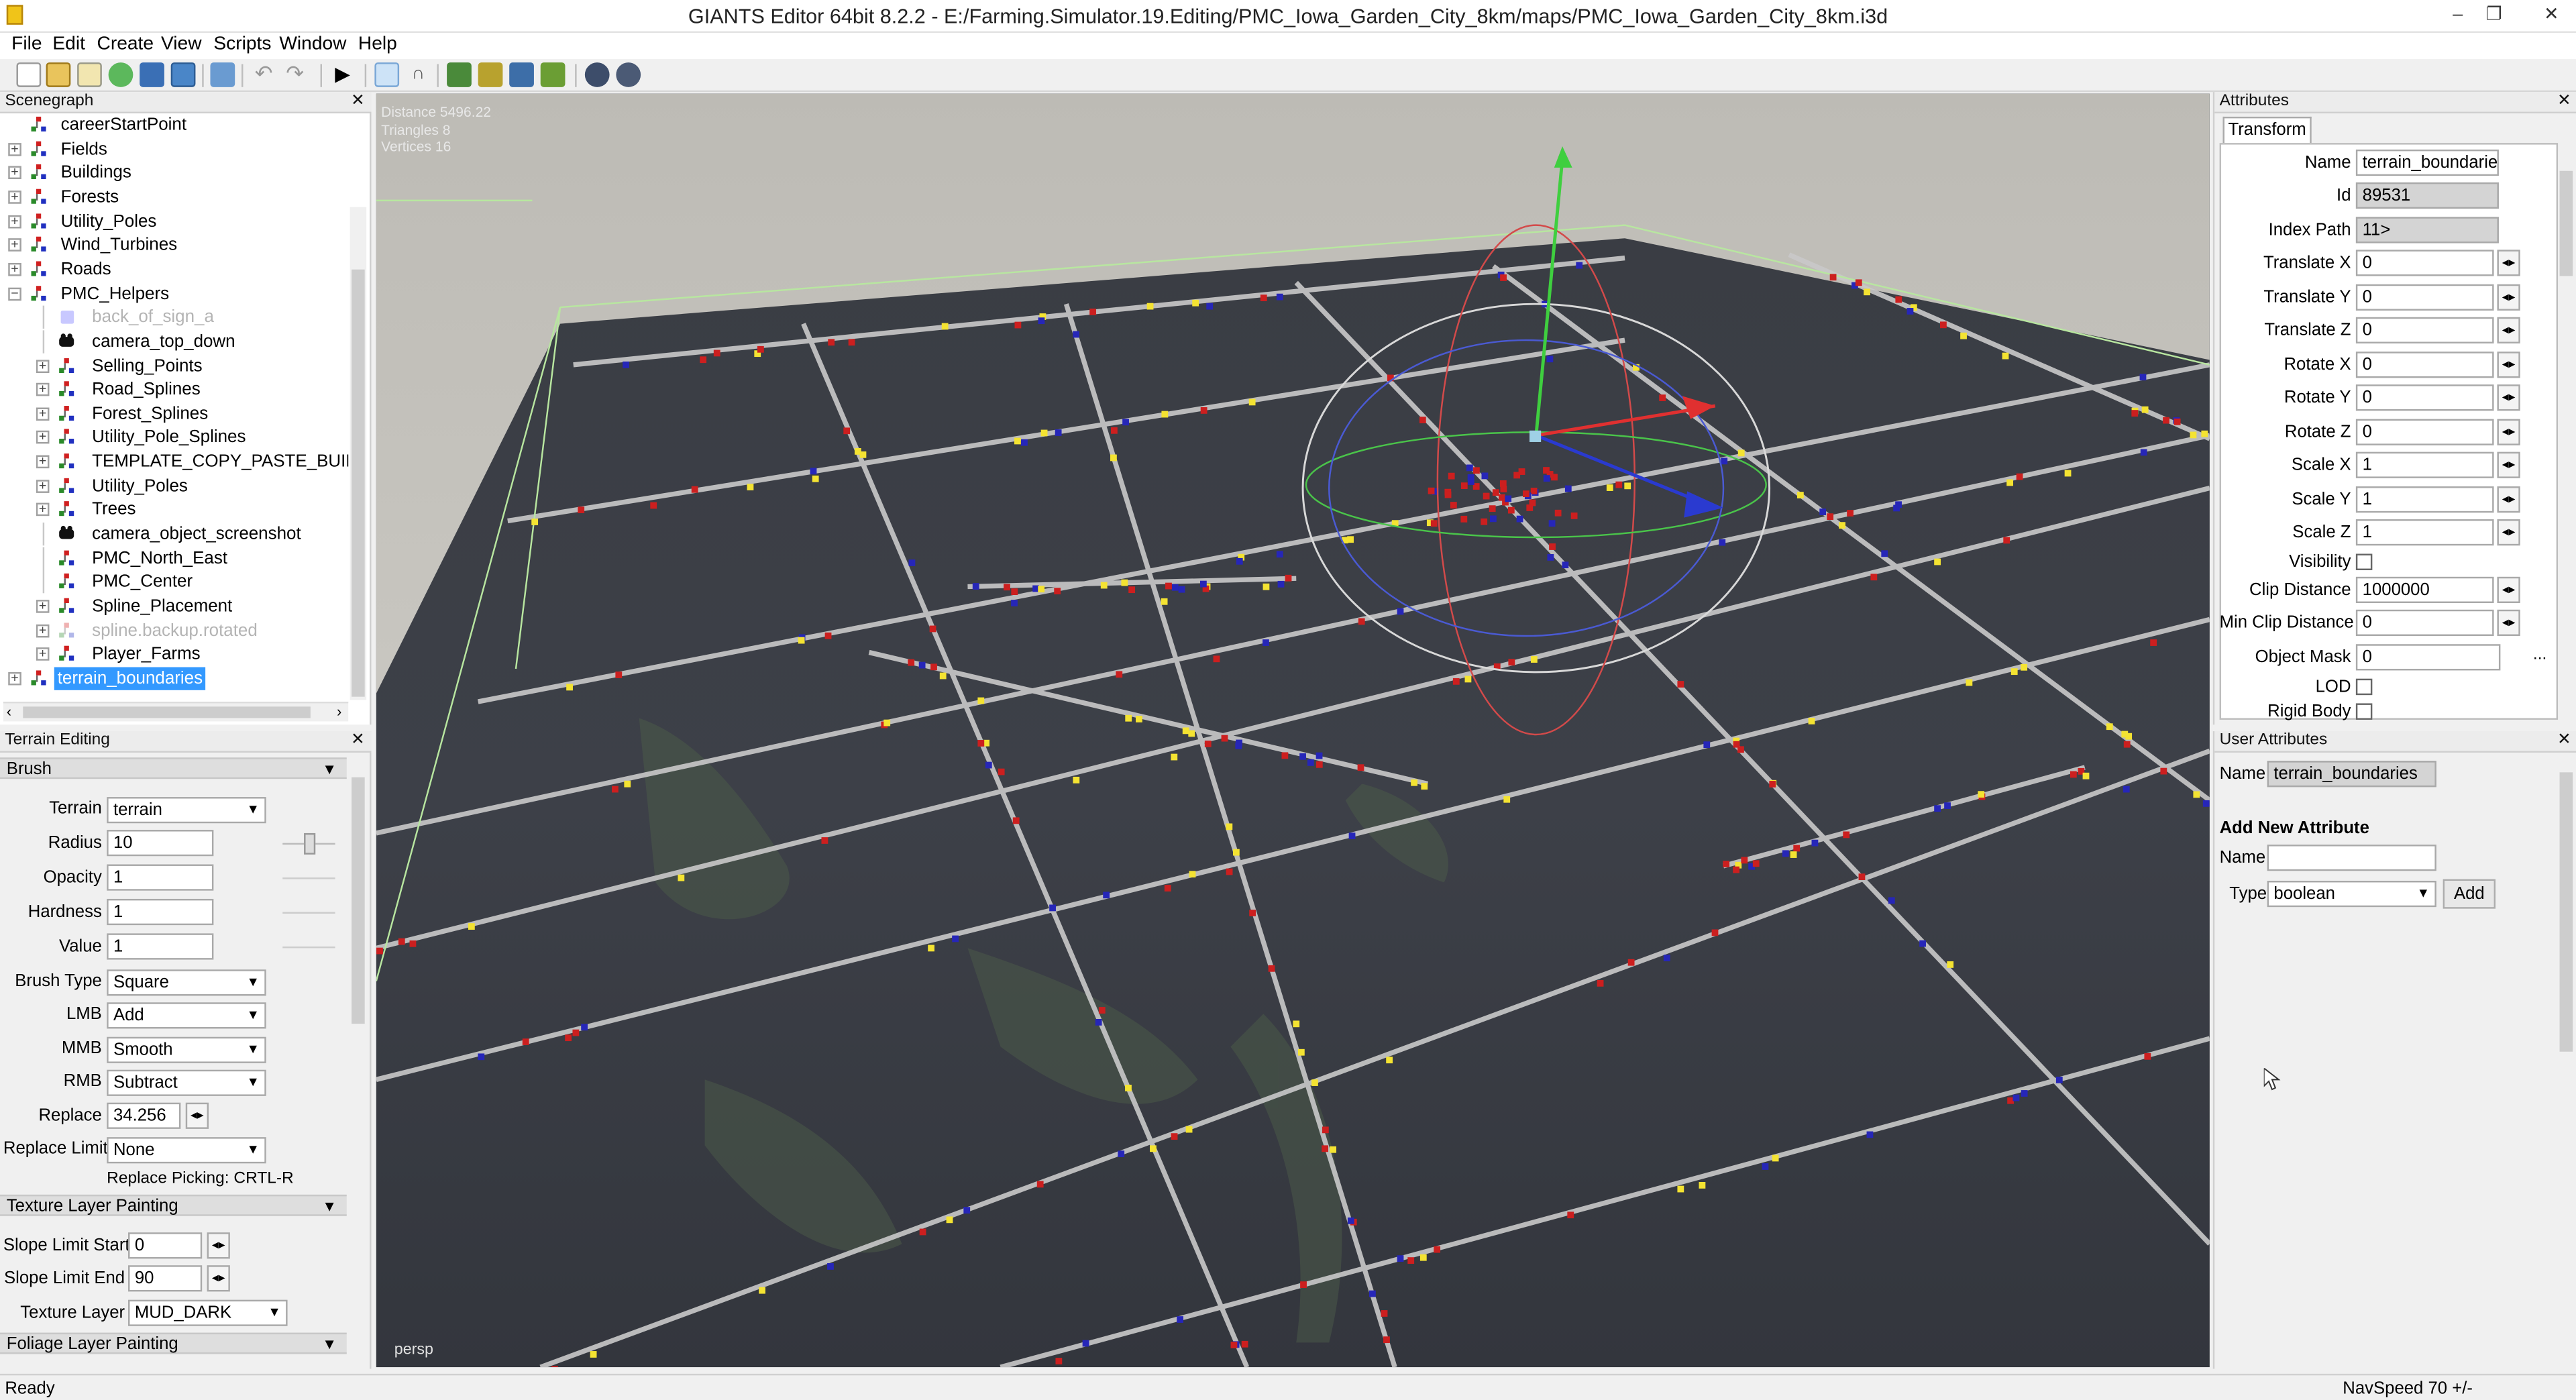 The width and height of the screenshot is (2576, 1400). What do you see at coordinates (264, 74) in the screenshot?
I see `undo-icon: ↶` at bounding box center [264, 74].